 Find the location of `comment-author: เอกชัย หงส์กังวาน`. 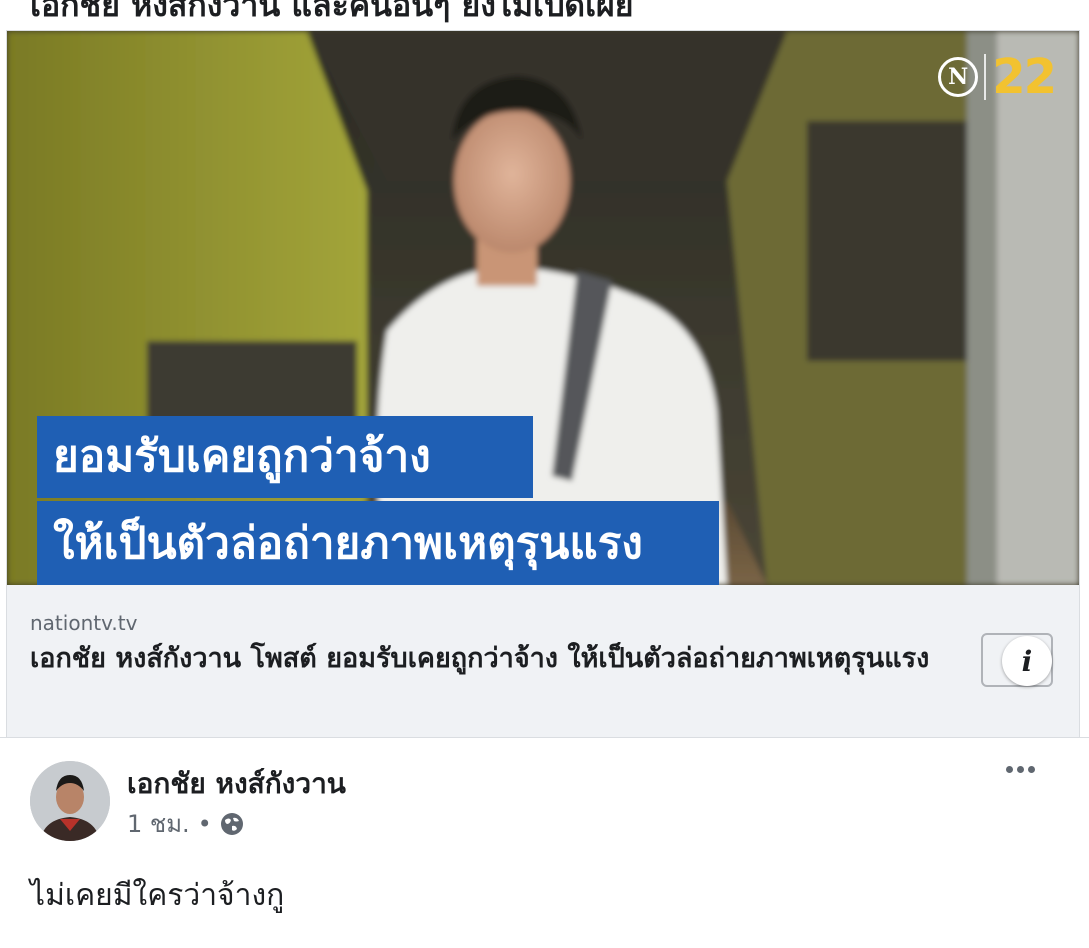

comment-author: เอกชัย หงส์กังวาน is located at coordinates (236, 784).